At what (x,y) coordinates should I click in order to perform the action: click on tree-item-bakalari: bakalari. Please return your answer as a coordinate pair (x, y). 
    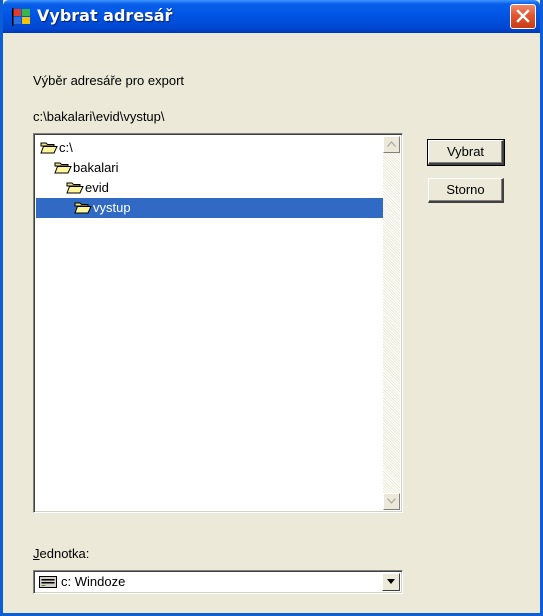
    Looking at the image, I should click on (86, 168).